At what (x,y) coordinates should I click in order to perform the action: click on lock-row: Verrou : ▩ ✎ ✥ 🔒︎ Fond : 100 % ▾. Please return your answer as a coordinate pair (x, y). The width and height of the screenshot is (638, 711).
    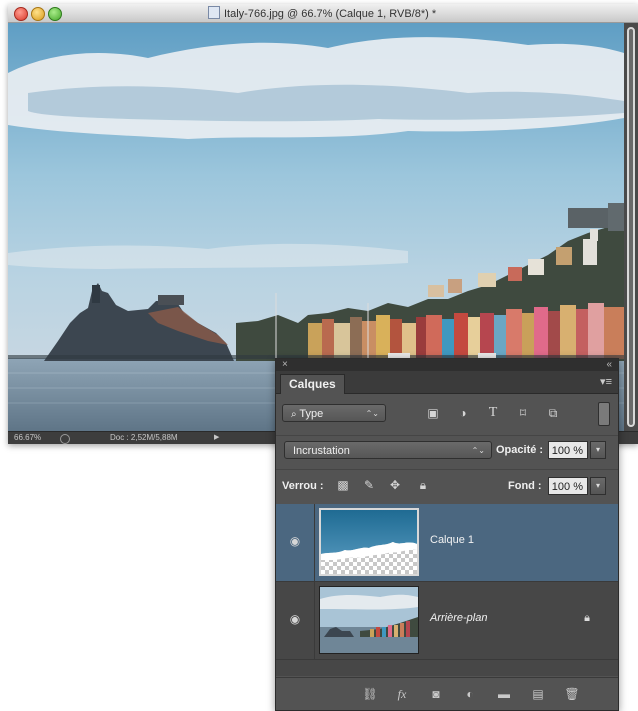
    Looking at the image, I should click on (447, 486).